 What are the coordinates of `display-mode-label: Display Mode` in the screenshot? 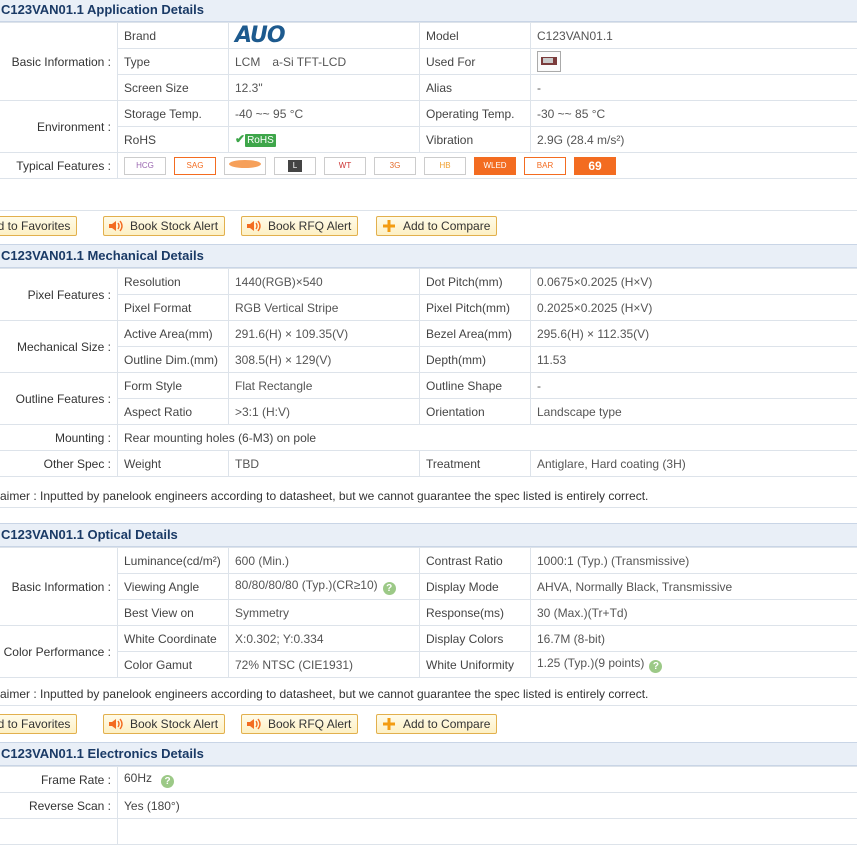 It's located at (475, 587).